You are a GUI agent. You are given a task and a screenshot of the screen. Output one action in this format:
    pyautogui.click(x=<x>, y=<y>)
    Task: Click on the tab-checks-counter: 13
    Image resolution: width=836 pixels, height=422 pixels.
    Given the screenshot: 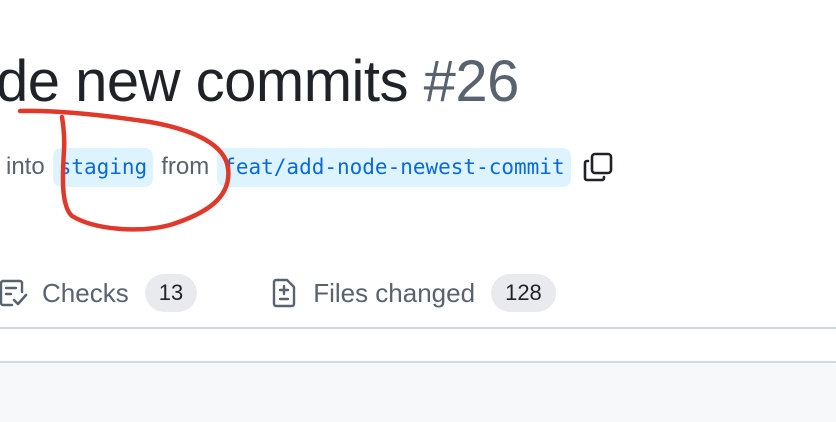 What is the action you would take?
    pyautogui.click(x=171, y=293)
    